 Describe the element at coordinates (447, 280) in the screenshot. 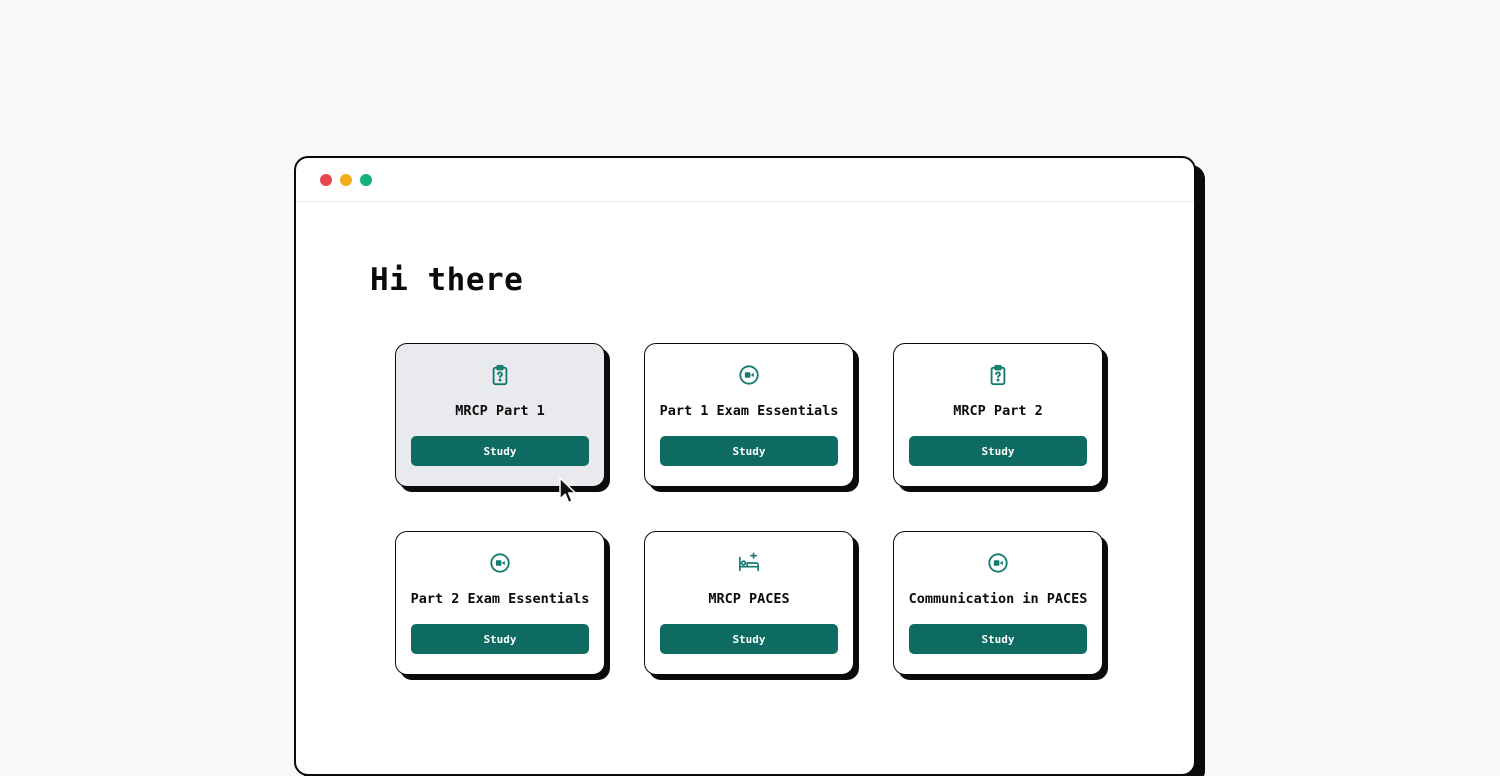

I see `page-title: Hi there` at that location.